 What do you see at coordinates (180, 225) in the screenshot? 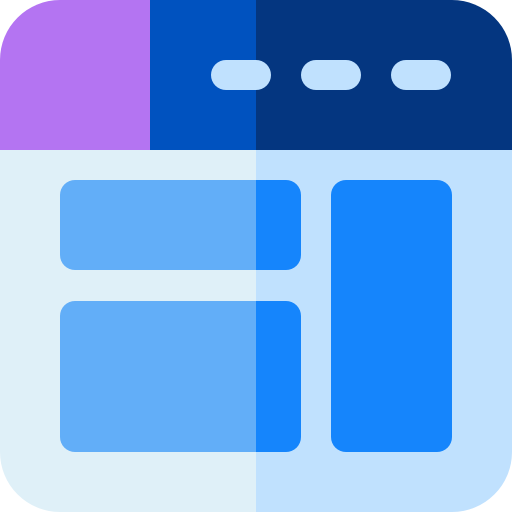
I see `layout-panel-top-left` at bounding box center [180, 225].